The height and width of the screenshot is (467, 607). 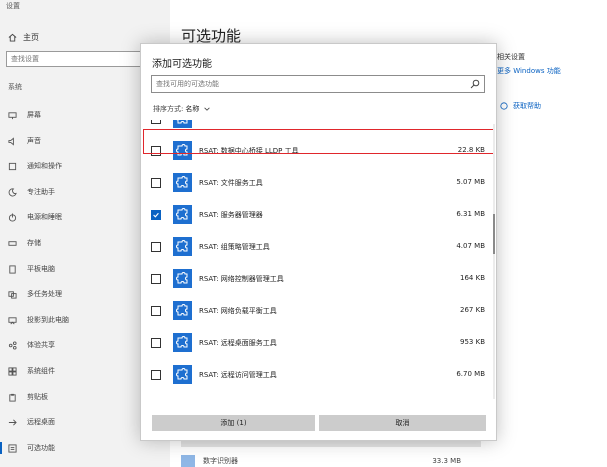 I want to click on feature-size: 164 KB, so click(x=472, y=278).